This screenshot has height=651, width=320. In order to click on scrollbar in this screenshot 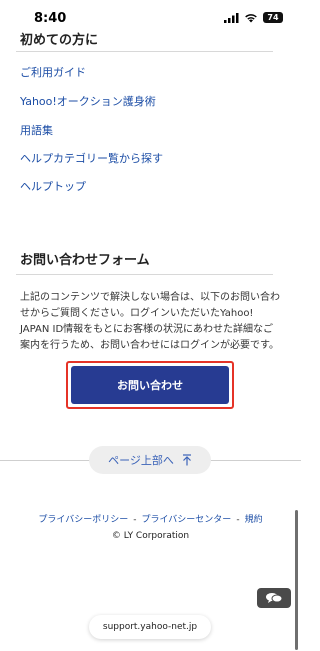, I will do `click(296, 580)`.